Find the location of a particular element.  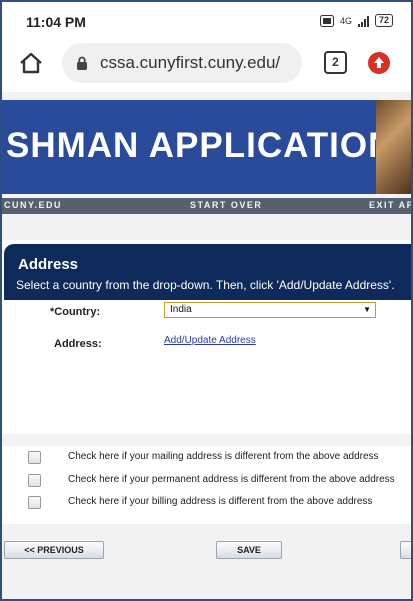

banner-image is located at coordinates (393, 147).